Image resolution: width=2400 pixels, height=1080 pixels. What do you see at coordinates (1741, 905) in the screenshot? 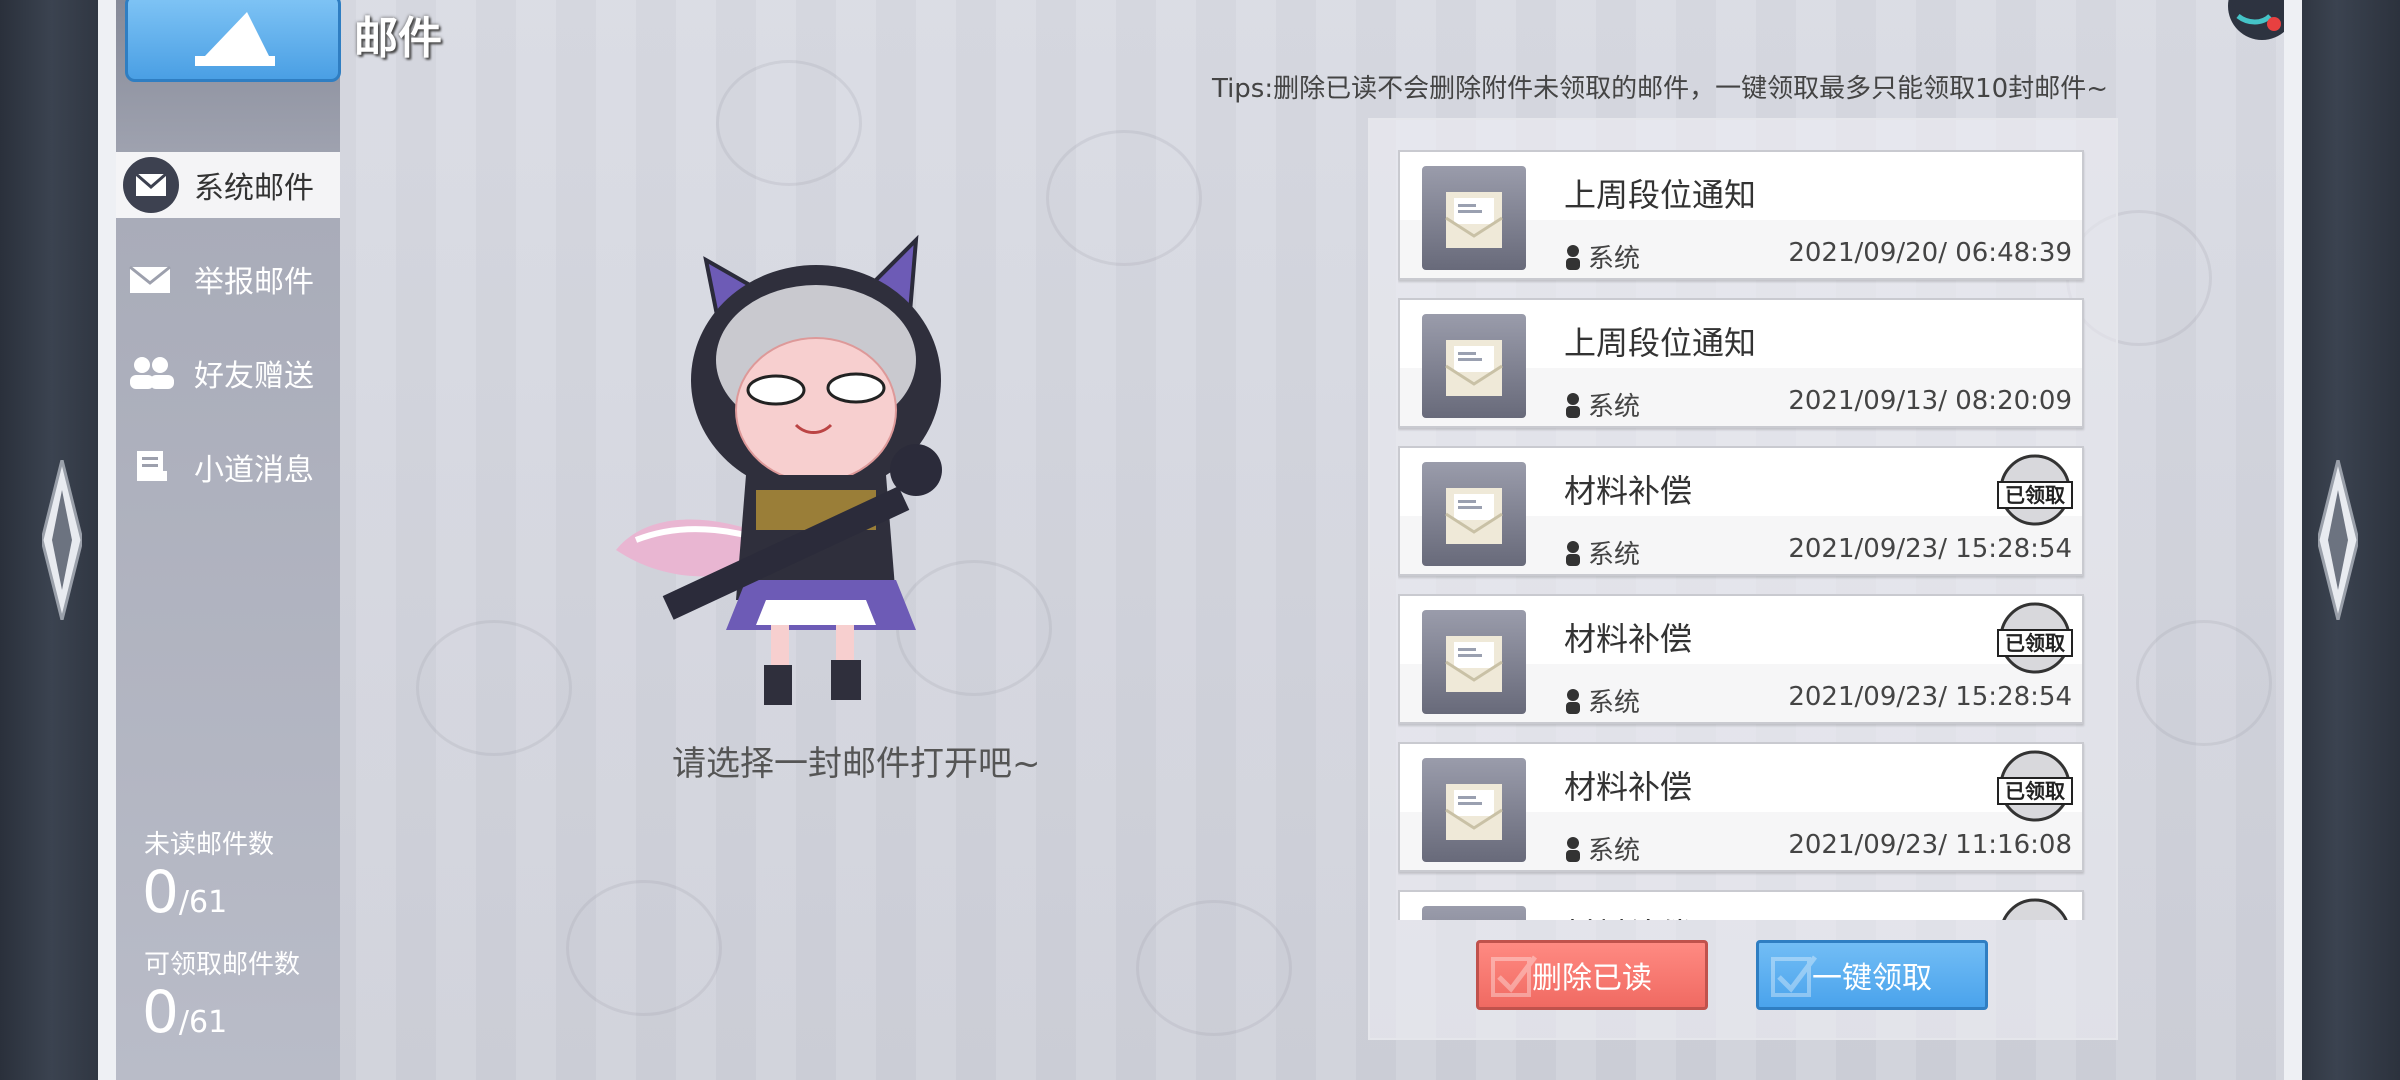
I see `mail-item: 材料补偿 已领取` at bounding box center [1741, 905].